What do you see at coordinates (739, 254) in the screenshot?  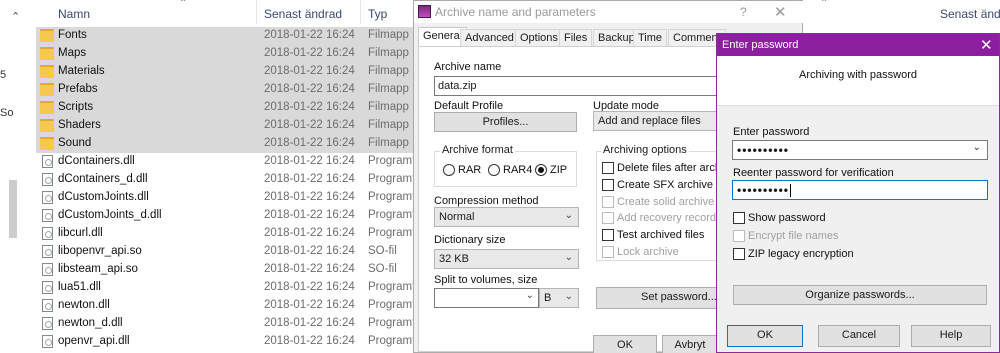 I see `zip-legacy-checkbox` at bounding box center [739, 254].